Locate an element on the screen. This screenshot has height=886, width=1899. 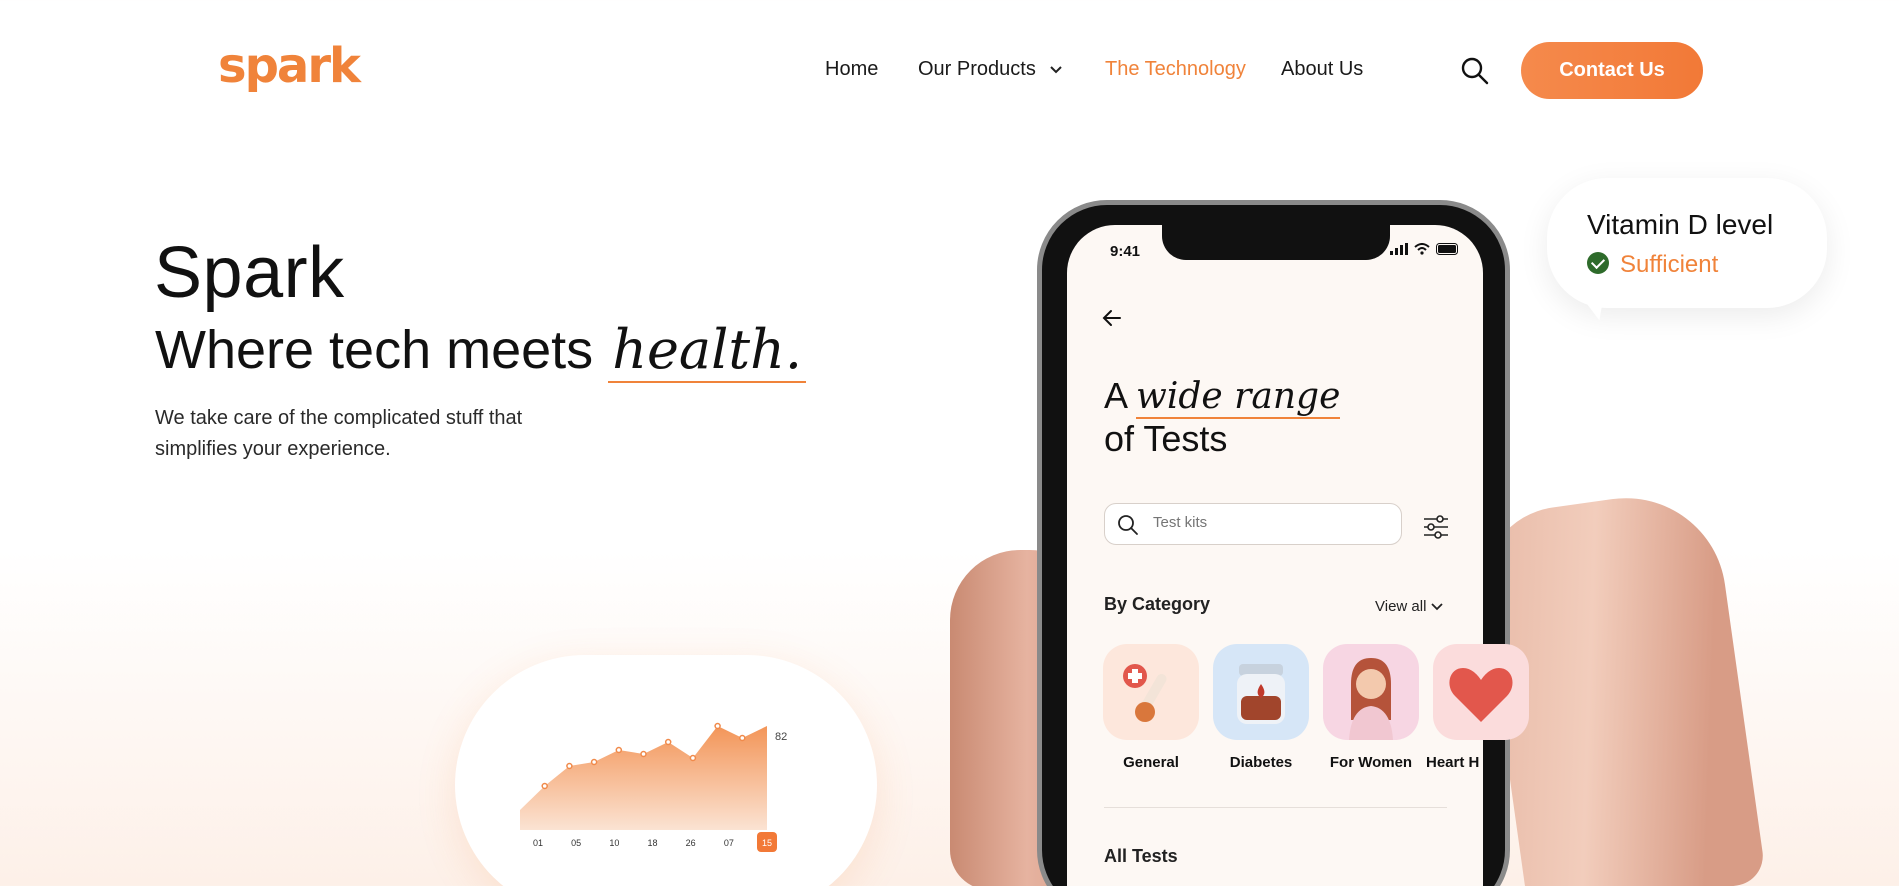
chart-x-tick-label: 26 is located at coordinates (691, 843).